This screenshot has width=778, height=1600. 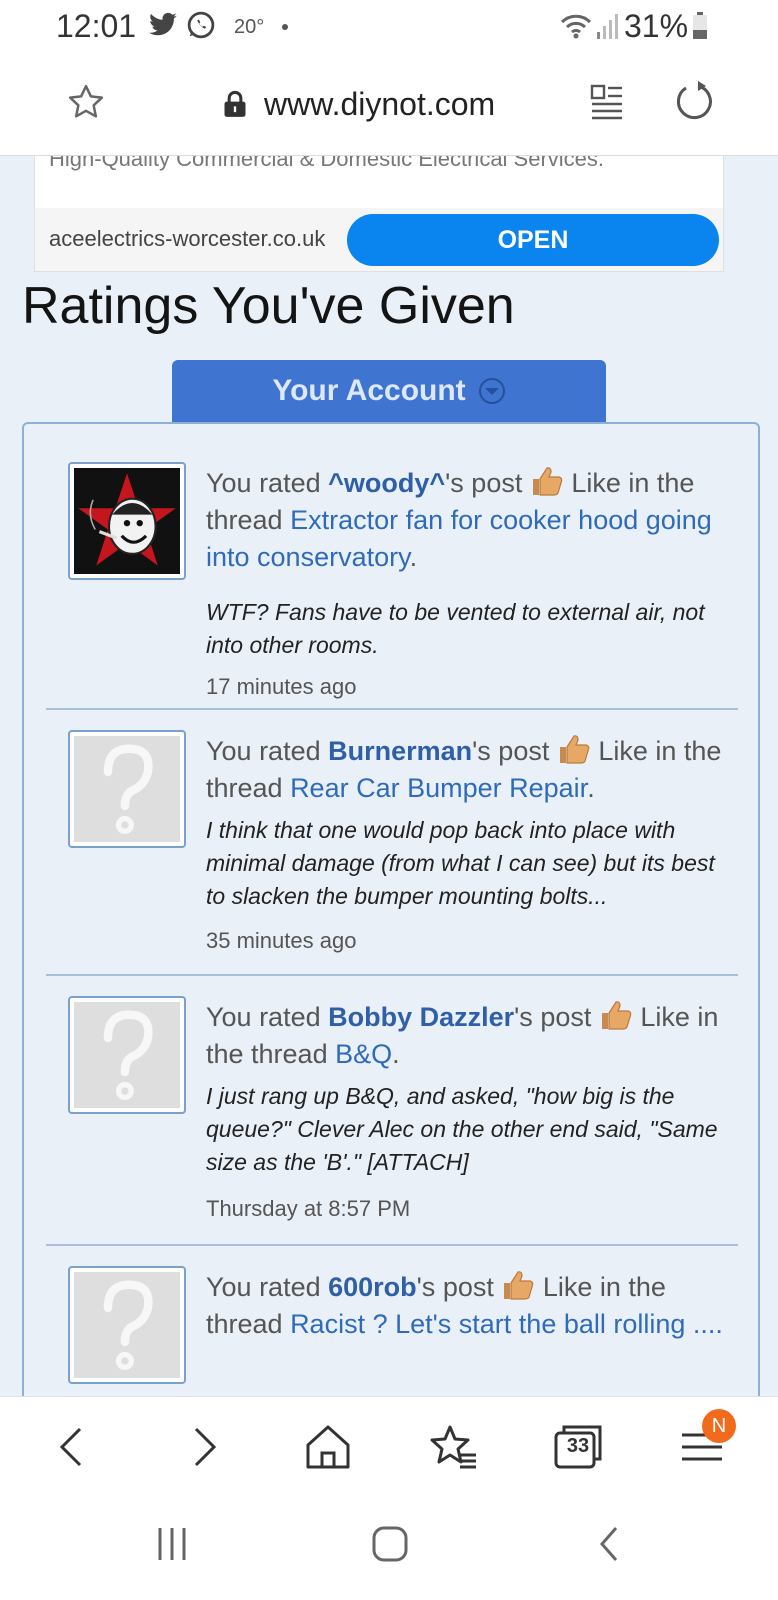 What do you see at coordinates (576, 26) in the screenshot?
I see `wifi-icon` at bounding box center [576, 26].